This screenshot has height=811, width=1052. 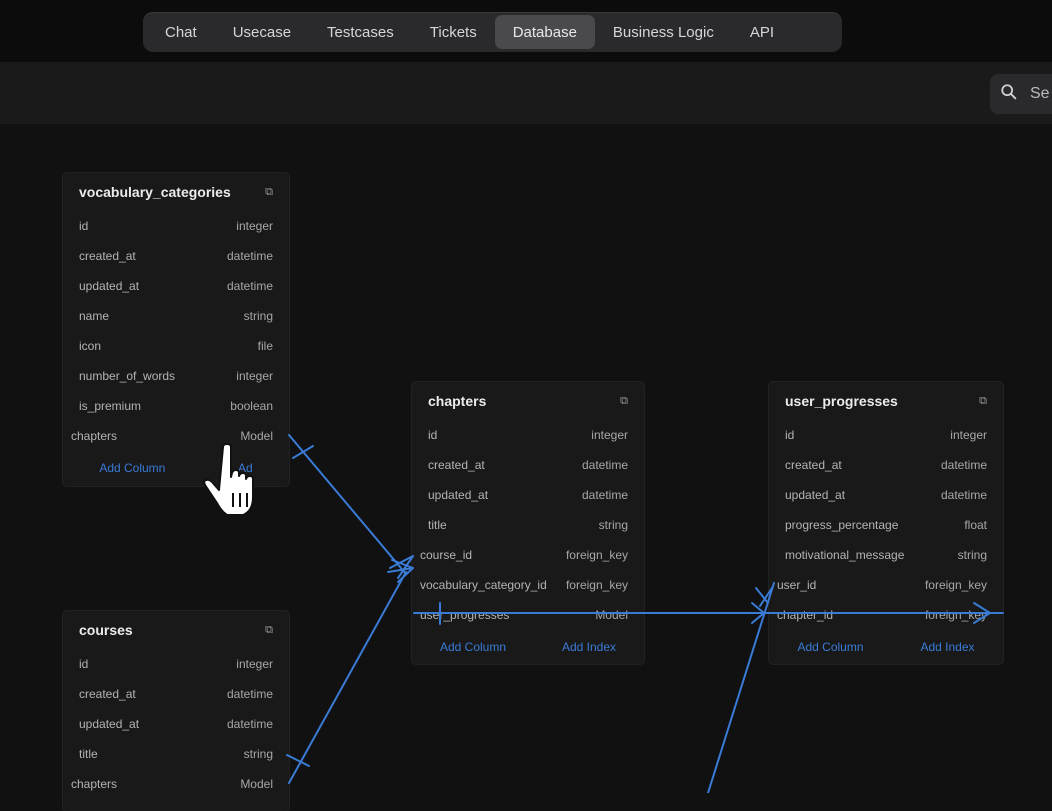 I want to click on table-row: progress_percentage float, so click(x=886, y=525).